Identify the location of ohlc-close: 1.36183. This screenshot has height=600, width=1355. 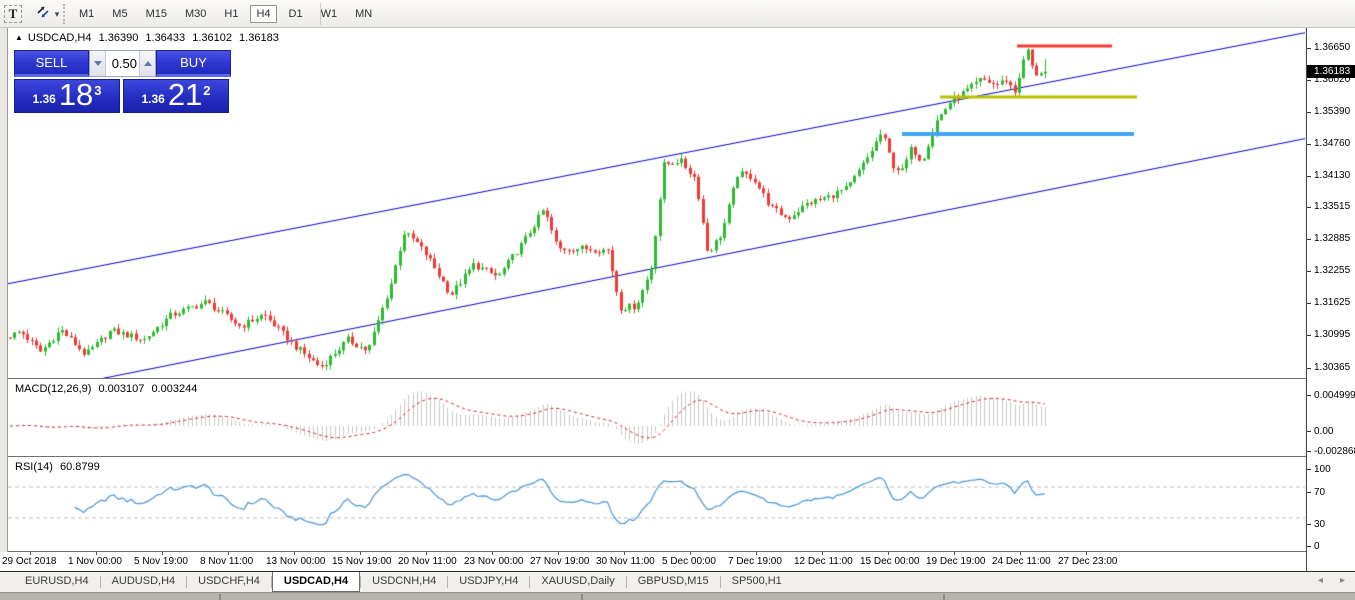
(259, 38).